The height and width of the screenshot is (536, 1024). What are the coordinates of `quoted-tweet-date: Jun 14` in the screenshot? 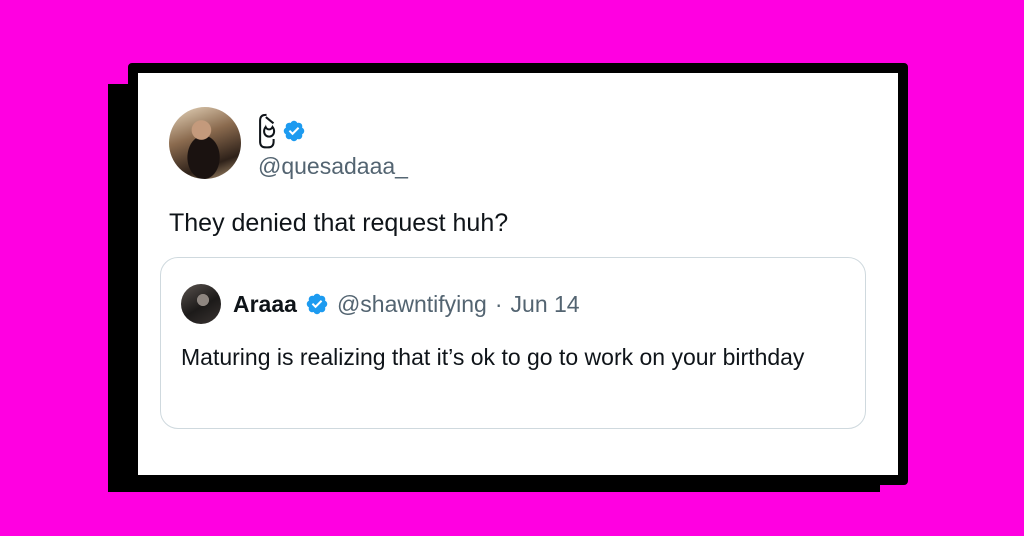 It's located at (545, 304).